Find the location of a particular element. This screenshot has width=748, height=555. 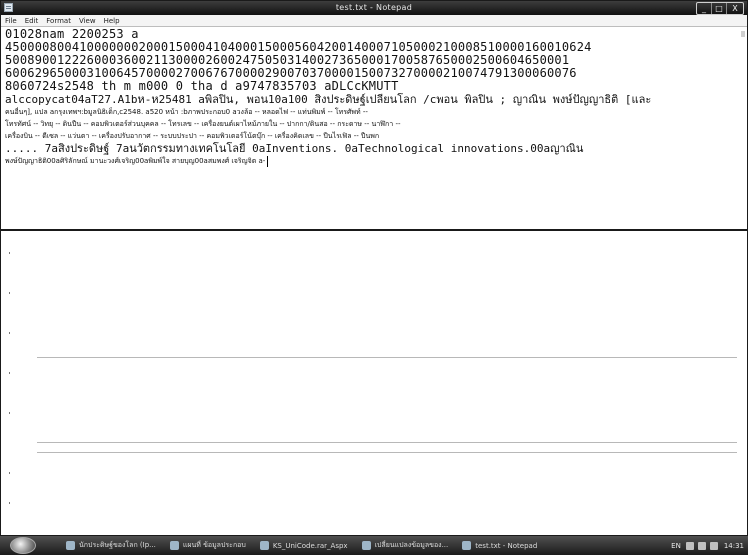

text-line: 01028nam 2200253 a is located at coordinates (72, 34).